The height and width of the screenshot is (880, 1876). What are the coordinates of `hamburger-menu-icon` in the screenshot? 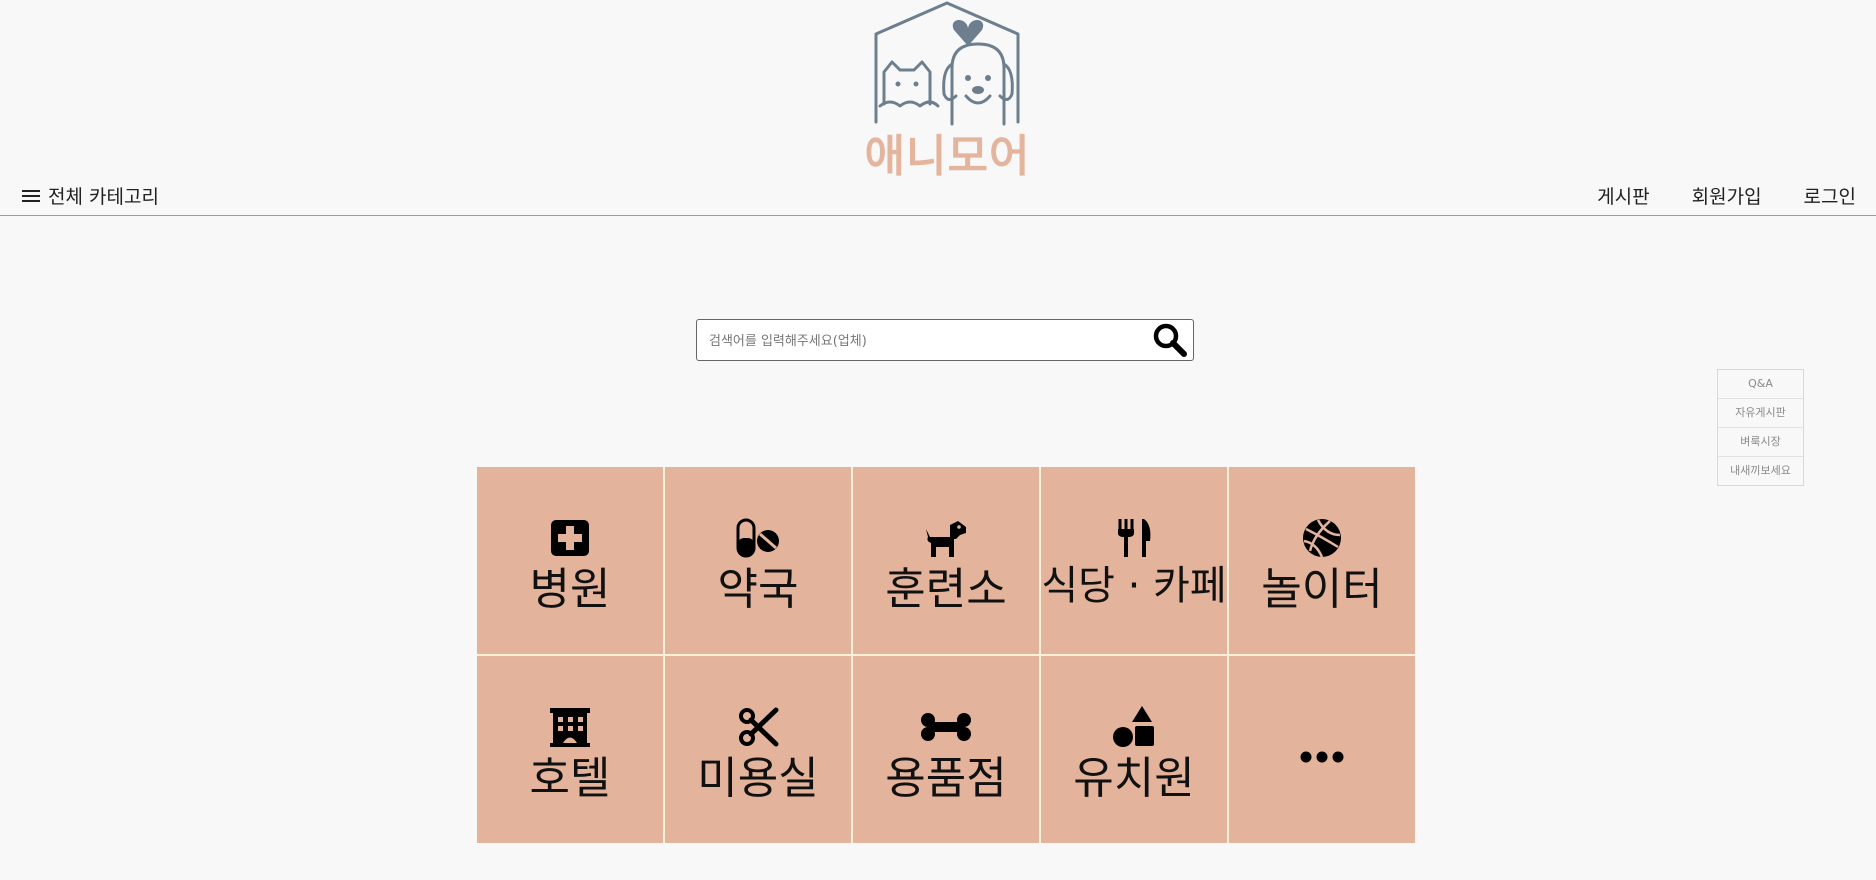 It's located at (31, 196).